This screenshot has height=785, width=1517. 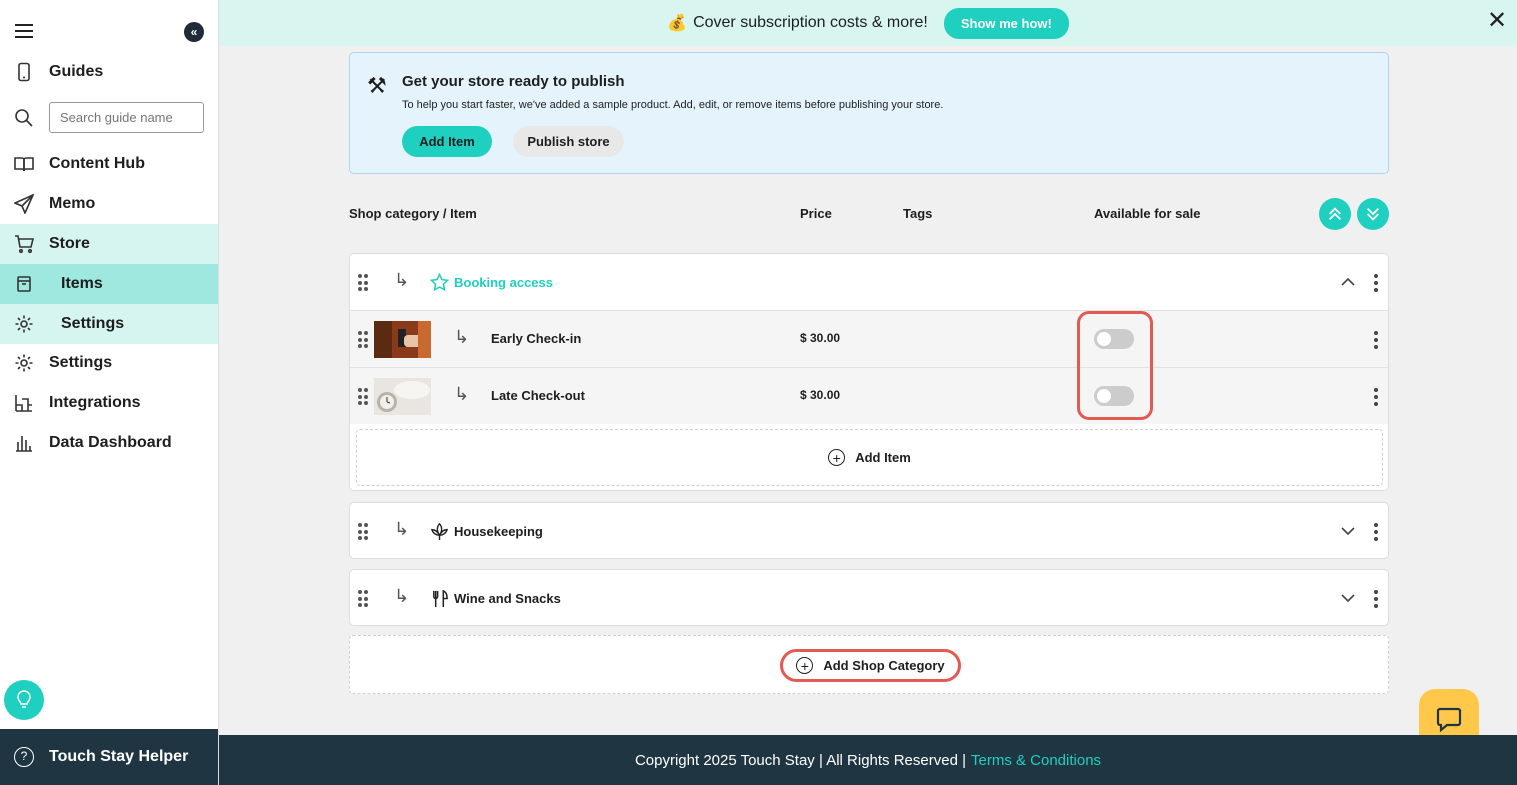 What do you see at coordinates (1006, 23) in the screenshot?
I see `show-me-how-button: Show me how!` at bounding box center [1006, 23].